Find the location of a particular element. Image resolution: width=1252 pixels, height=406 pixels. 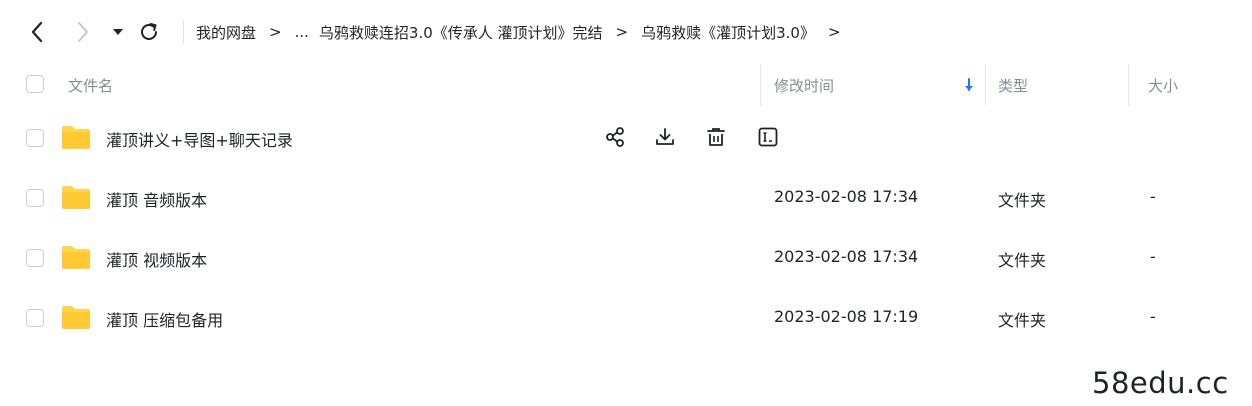

table-row: 灌顶 压缩包备用 2023-02-08 17:19 文件夹 - is located at coordinates (626, 318).